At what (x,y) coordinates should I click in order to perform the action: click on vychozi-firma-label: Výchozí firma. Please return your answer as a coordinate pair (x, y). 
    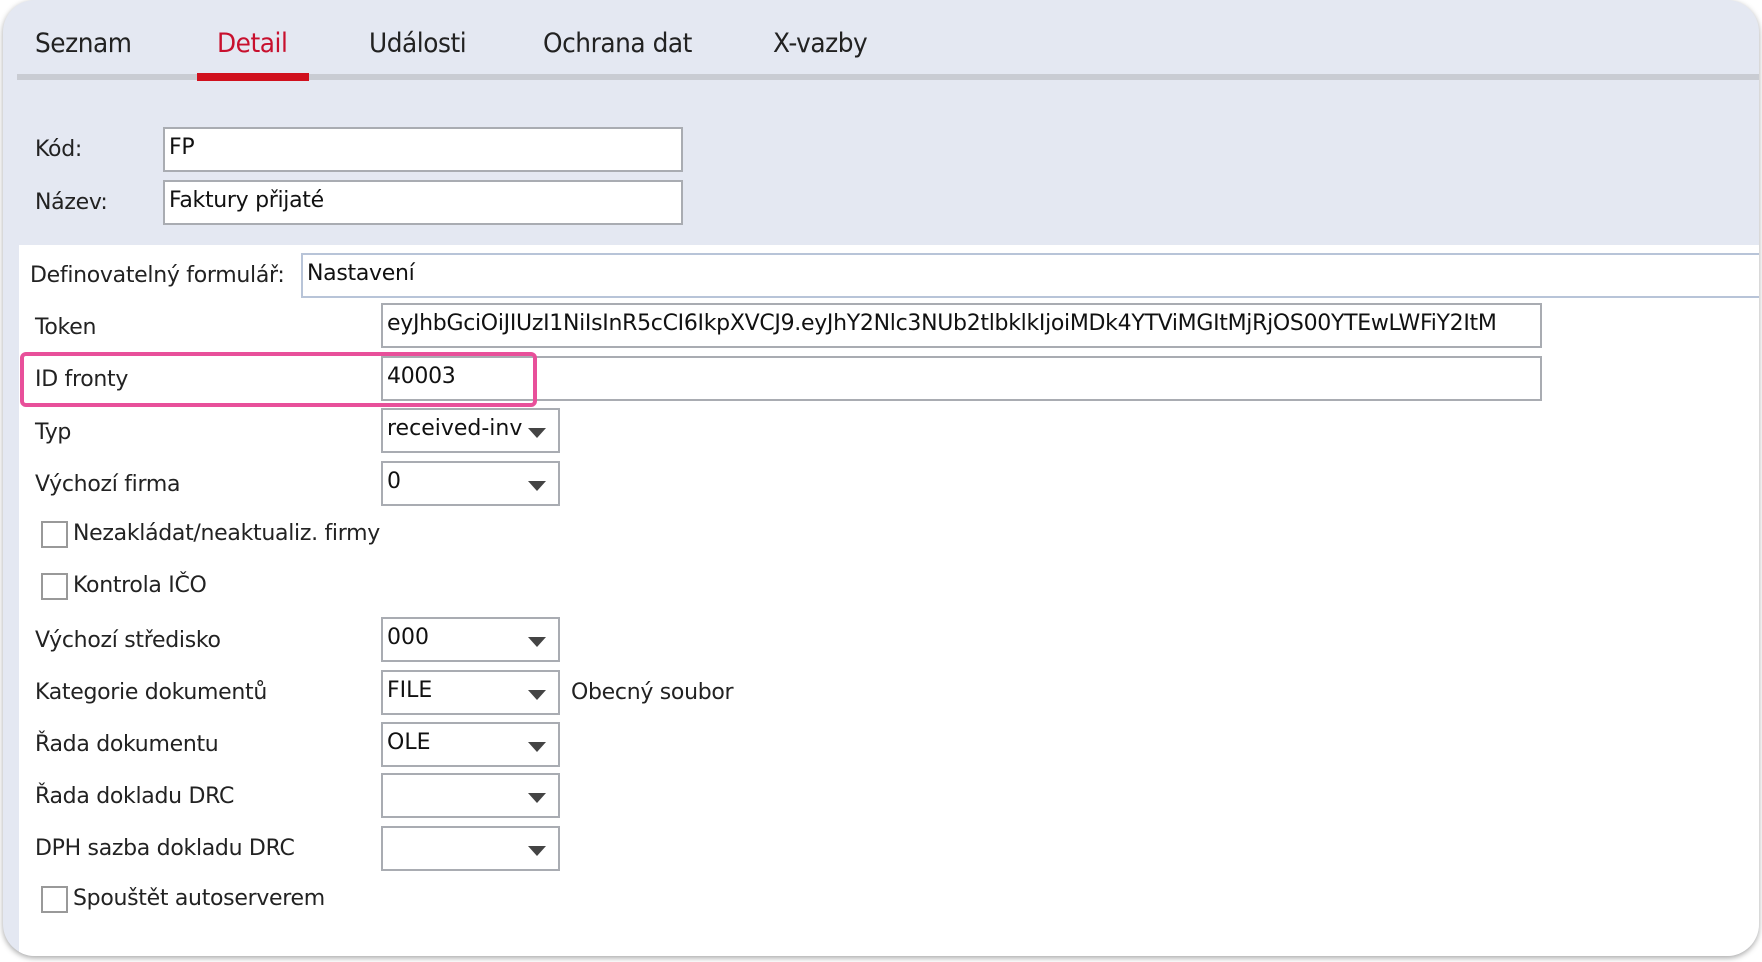
    Looking at the image, I should click on (108, 484).